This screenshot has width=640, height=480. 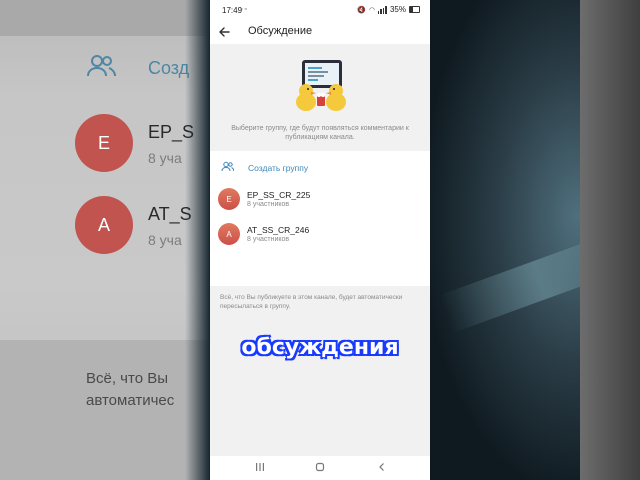 What do you see at coordinates (229, 199) in the screenshot?
I see `avatar: E` at bounding box center [229, 199].